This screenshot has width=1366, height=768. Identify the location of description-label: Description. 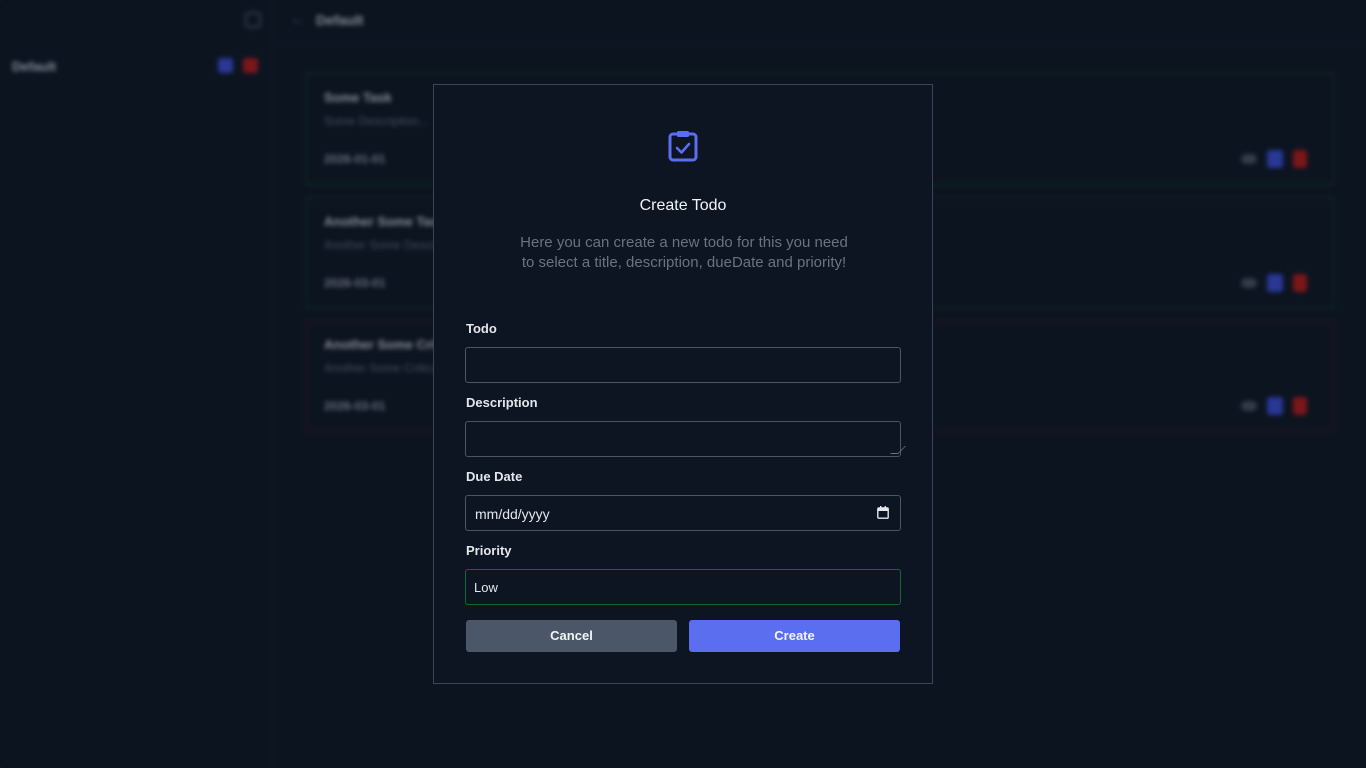
(502, 402).